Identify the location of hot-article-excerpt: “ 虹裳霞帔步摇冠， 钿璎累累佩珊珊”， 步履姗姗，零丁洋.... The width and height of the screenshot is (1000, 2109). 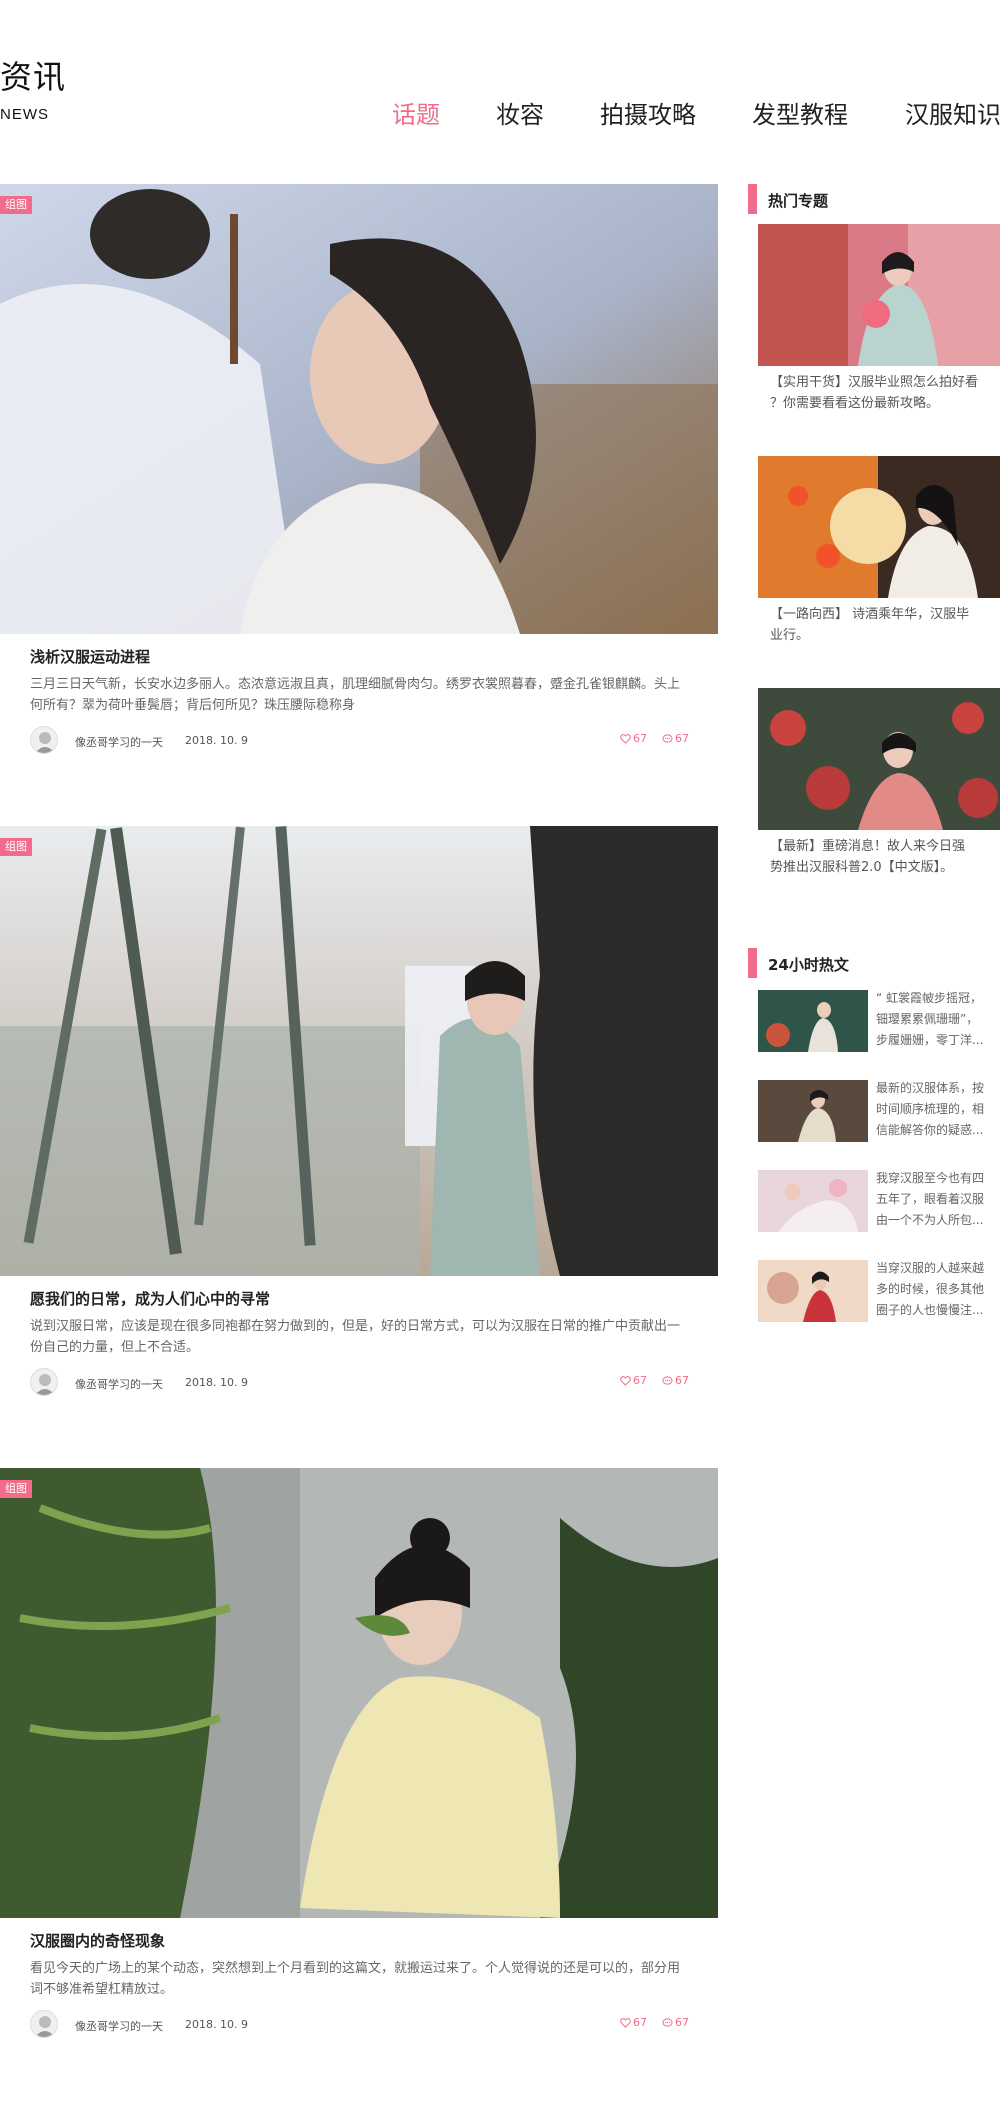
(938, 1019).